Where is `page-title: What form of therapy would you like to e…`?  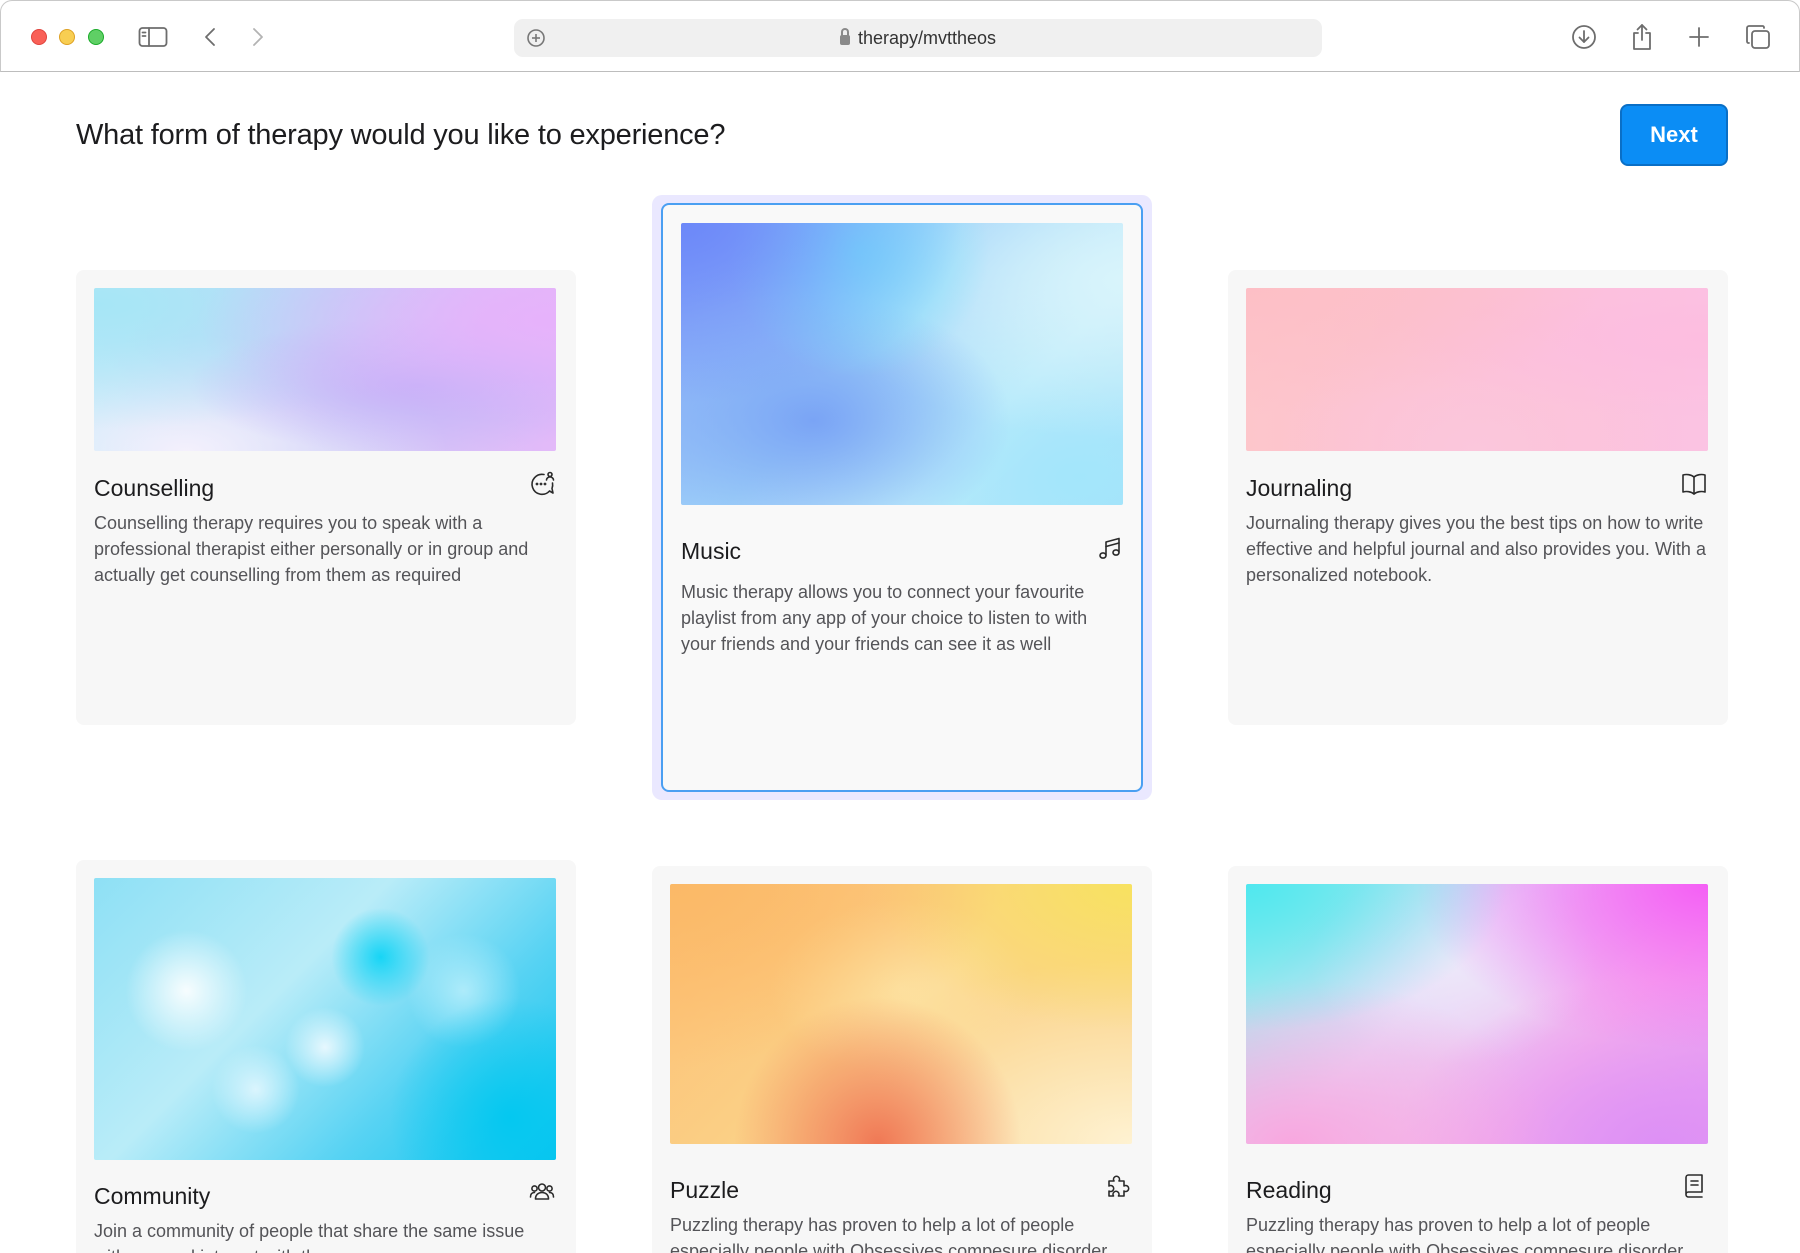
page-title: What form of therapy would you like to e… is located at coordinates (401, 135).